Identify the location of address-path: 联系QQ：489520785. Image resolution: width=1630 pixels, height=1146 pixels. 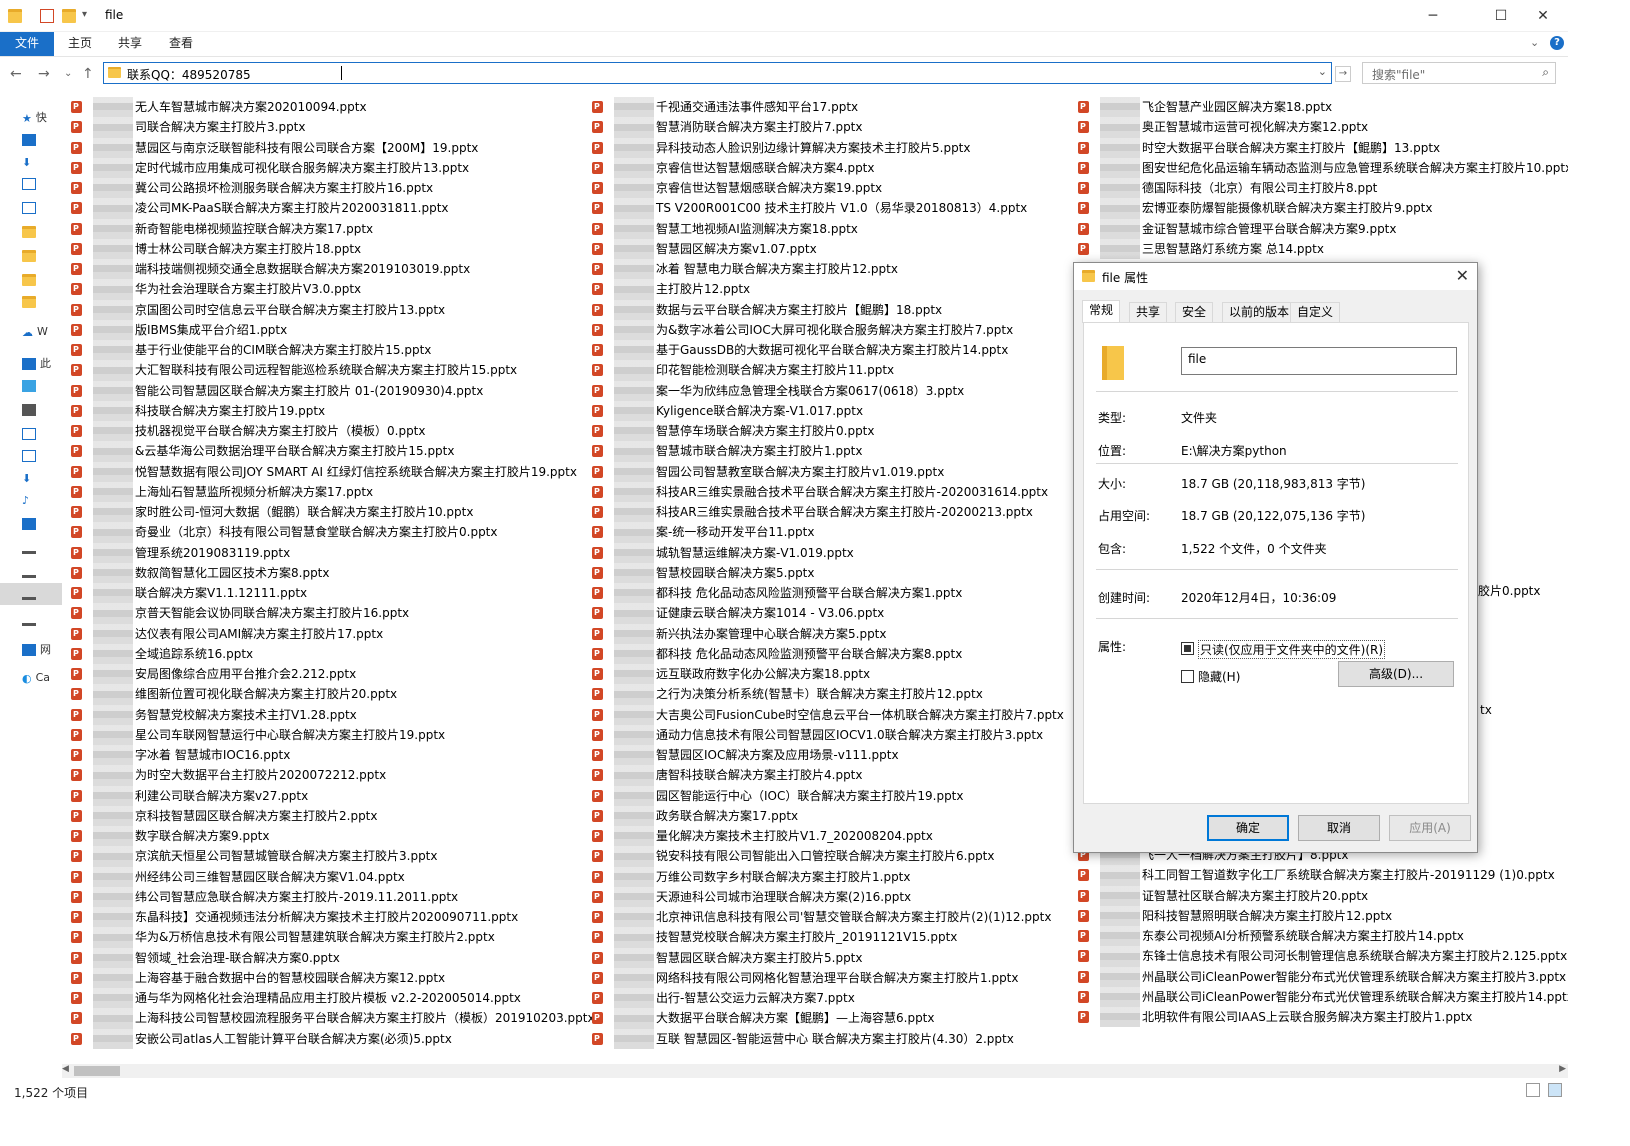
(189, 74).